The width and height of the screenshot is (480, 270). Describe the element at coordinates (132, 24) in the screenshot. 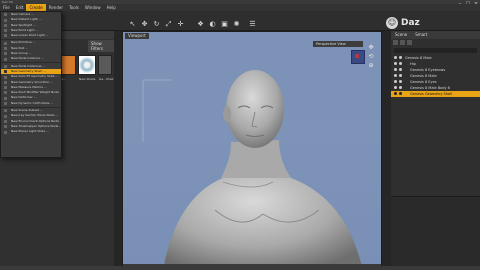

I see `select-tool-icon: ↖` at that location.